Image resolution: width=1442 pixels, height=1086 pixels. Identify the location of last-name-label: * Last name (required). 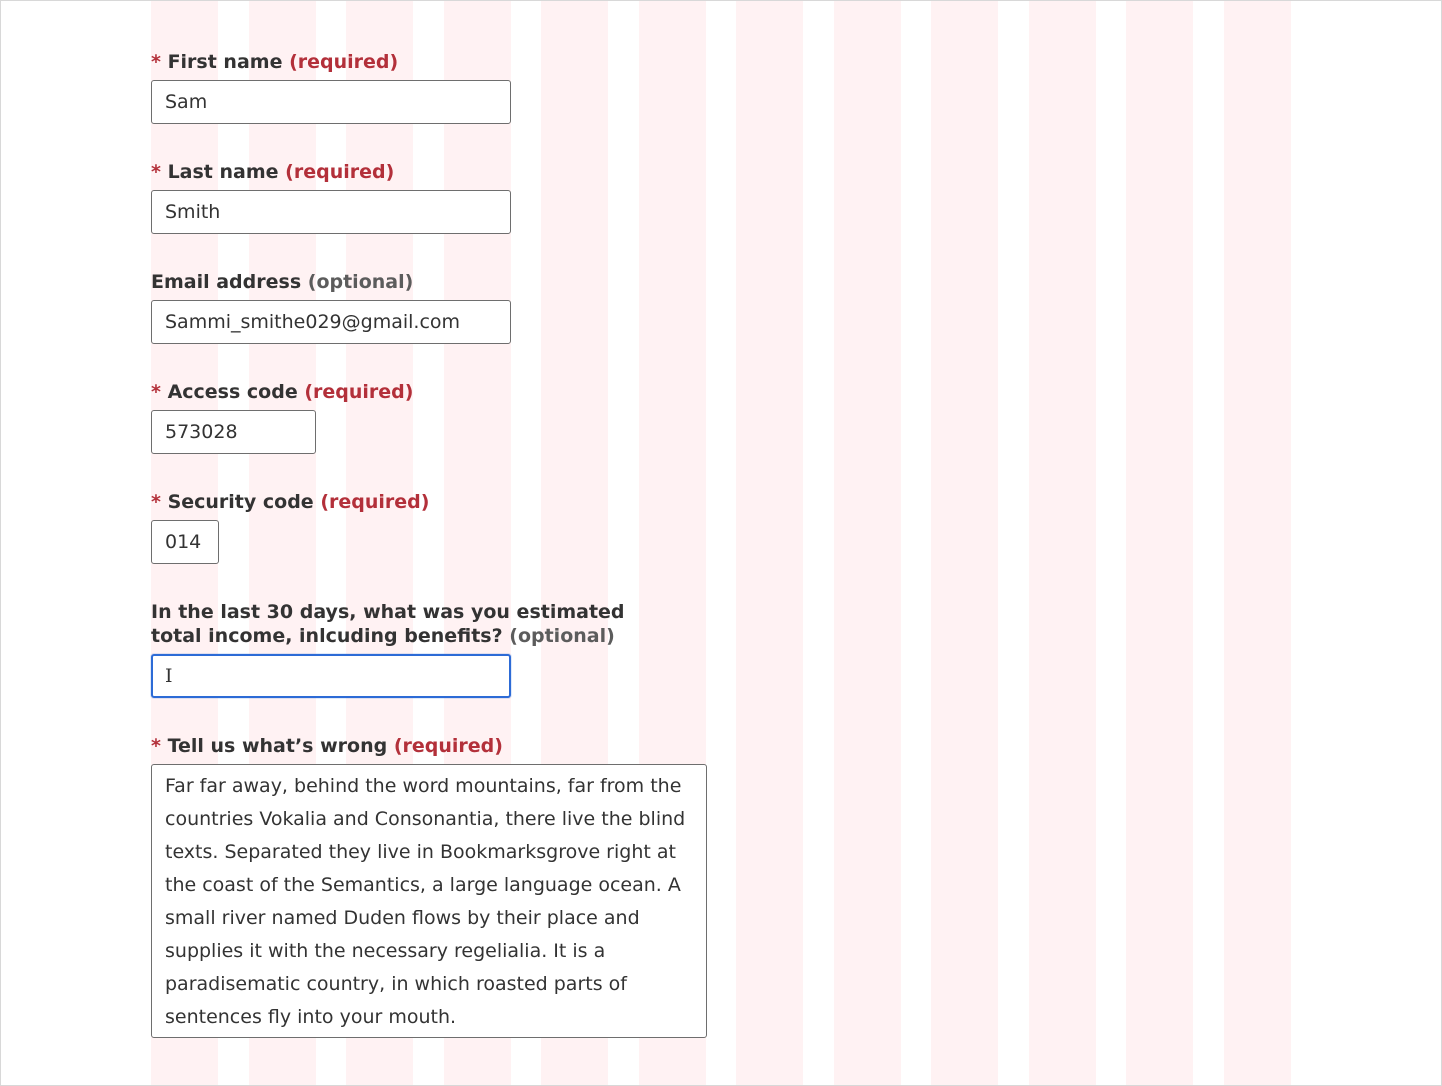
(331, 172).